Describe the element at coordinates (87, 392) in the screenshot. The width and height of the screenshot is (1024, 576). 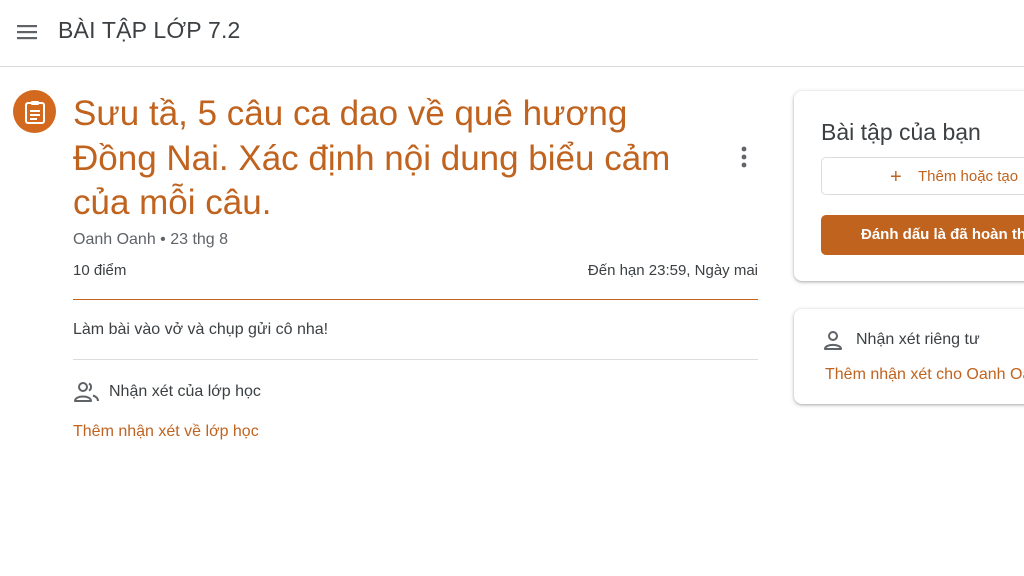
I see `people-icon` at that location.